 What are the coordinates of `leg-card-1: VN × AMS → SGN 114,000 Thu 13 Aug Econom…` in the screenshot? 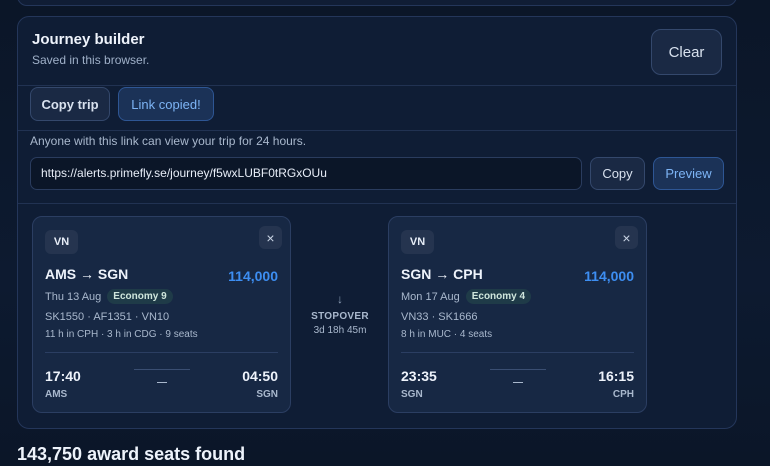 It's located at (161, 314).